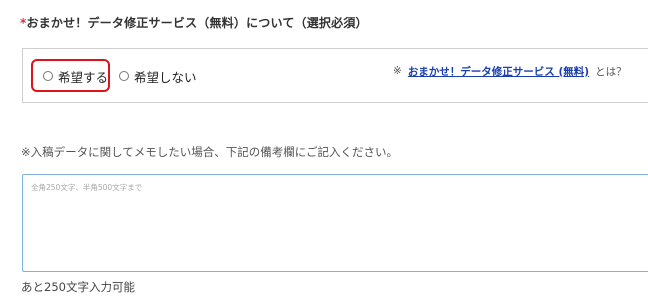 Image resolution: width=648 pixels, height=299 pixels. I want to click on radio-option-no: 希望しない, so click(158, 76).